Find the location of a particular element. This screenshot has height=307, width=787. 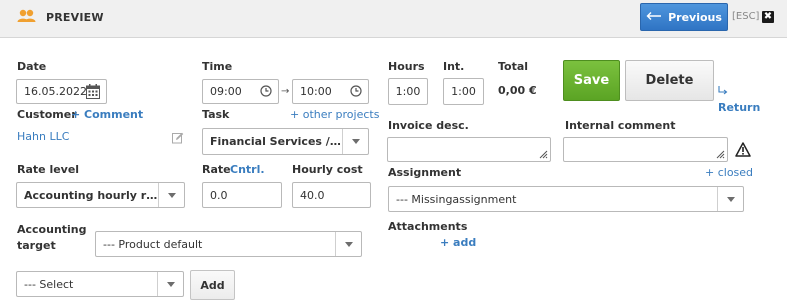

rate-level-label: Rate level is located at coordinates (48, 169).